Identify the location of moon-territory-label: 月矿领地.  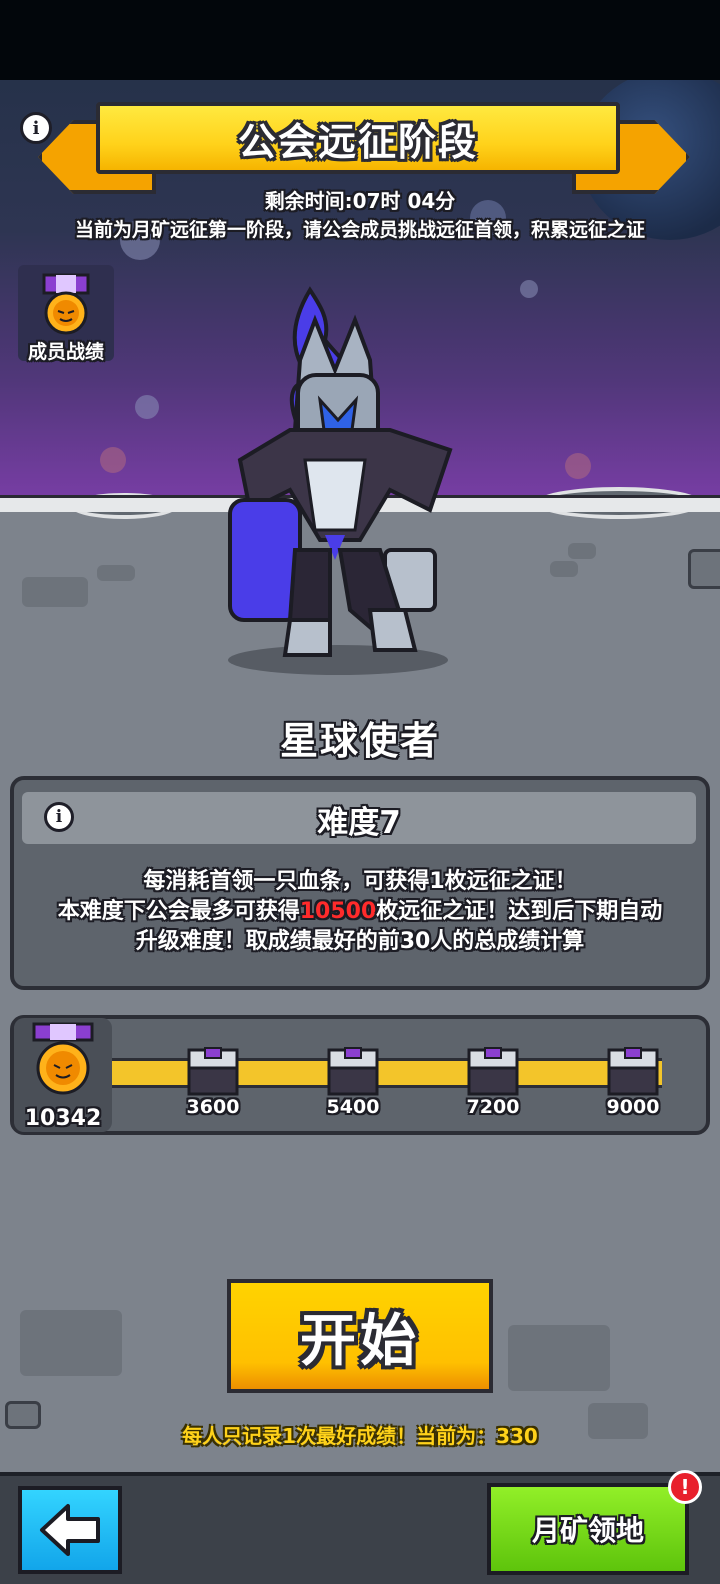
(587, 1530).